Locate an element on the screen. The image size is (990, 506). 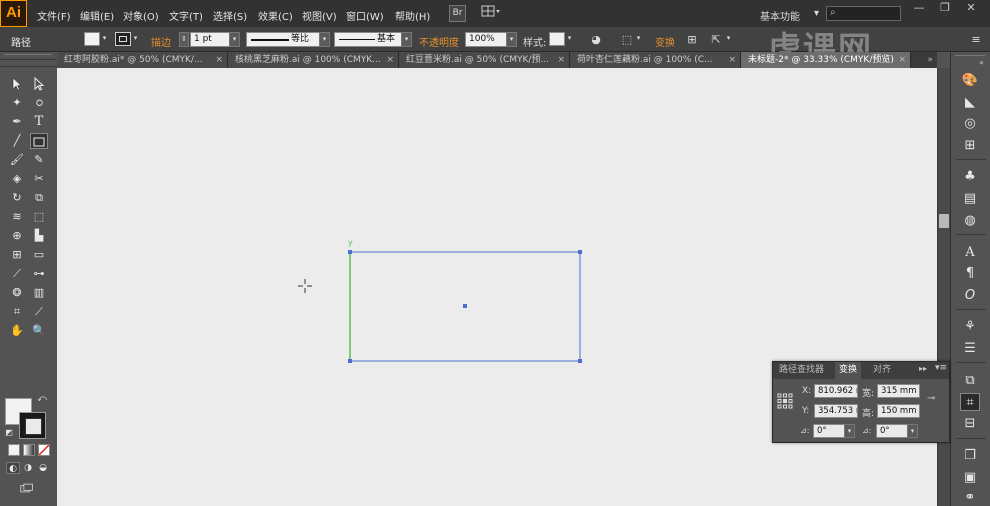
tab-align: 对齐 is located at coordinates (882, 370).